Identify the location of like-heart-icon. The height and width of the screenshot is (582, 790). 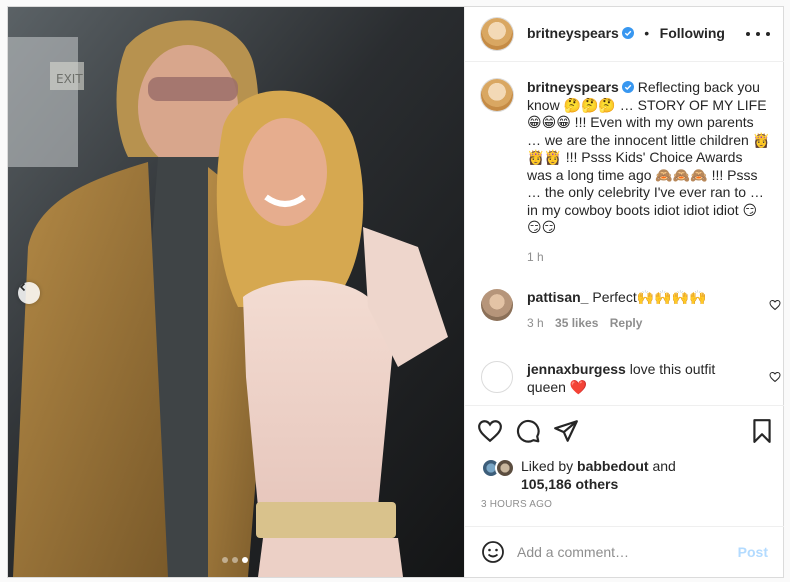
(490, 431).